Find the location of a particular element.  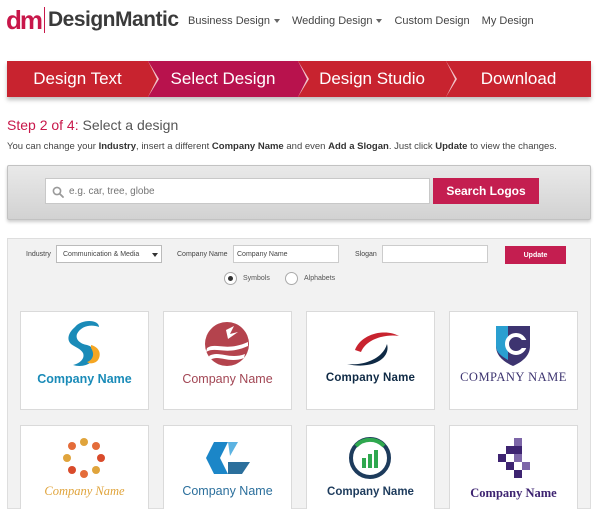

nav-wedding-design: Wedding Design is located at coordinates (337, 21).